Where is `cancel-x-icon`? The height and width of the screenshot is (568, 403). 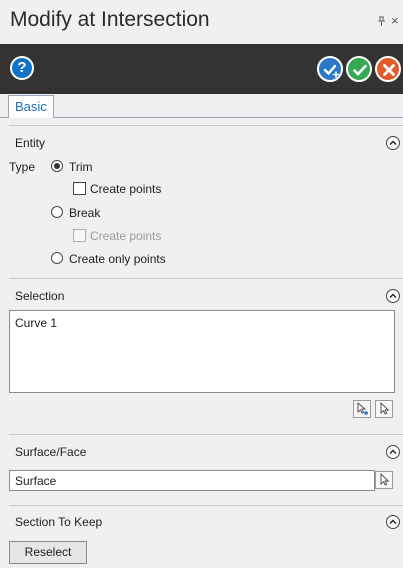 cancel-x-icon is located at coordinates (389, 70).